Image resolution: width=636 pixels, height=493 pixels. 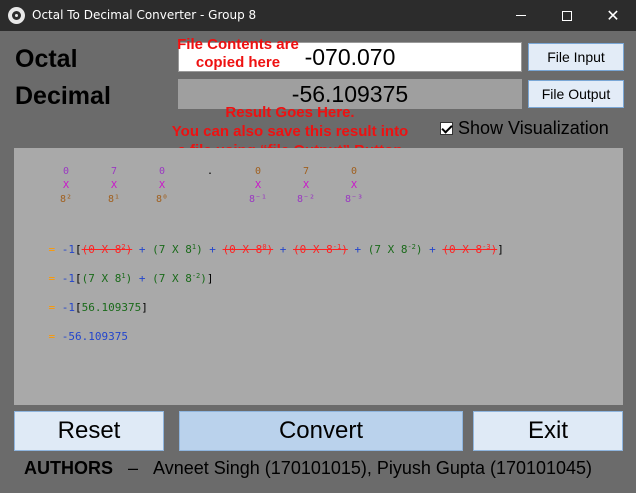 I want to click on title-bar: Octal To Decimal Converter - Group 8 ✕, so click(x=318, y=15).